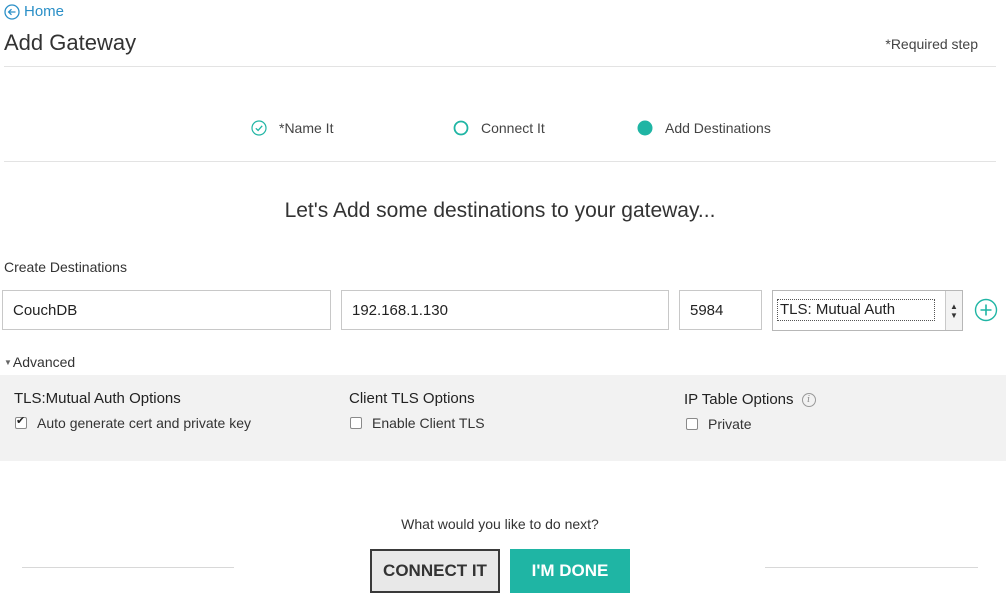 Image resolution: width=1006 pixels, height=601 pixels. What do you see at coordinates (428, 423) in the screenshot?
I see `enable-client-tls-label: Enable Client TLS` at bounding box center [428, 423].